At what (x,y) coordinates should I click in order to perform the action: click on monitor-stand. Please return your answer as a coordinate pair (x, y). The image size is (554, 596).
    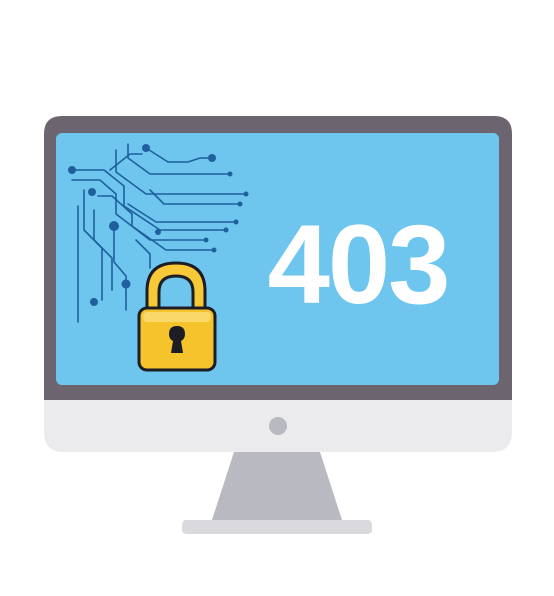
    Looking at the image, I should click on (277, 486).